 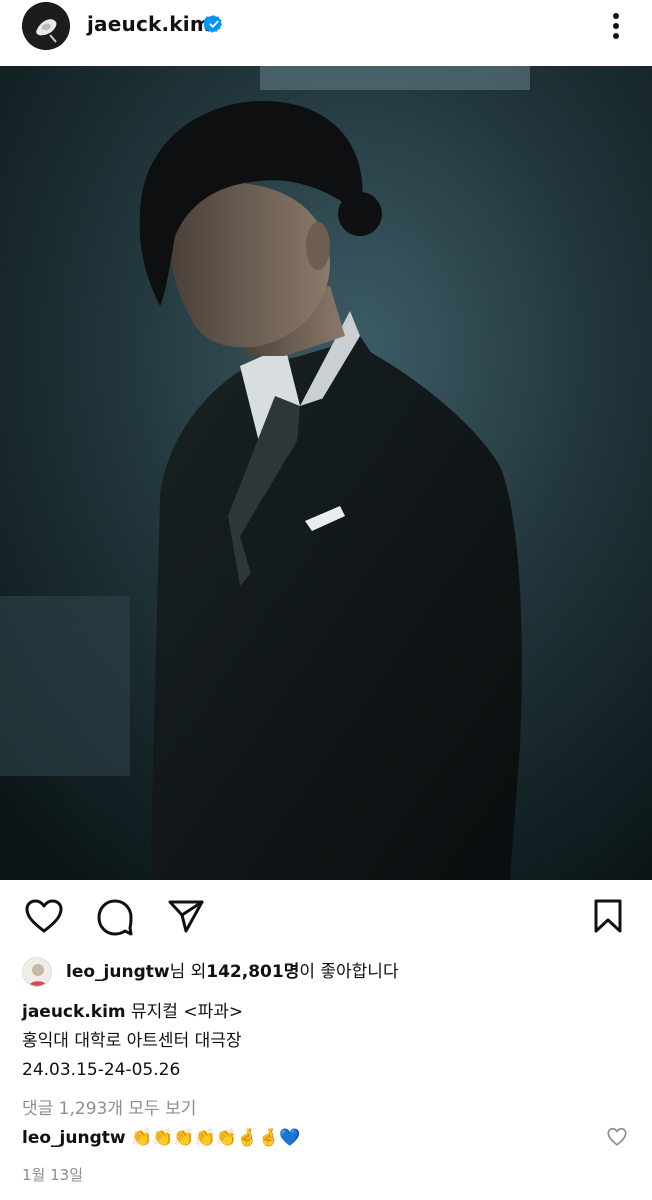 I want to click on user-avatar-icon, so click(x=37, y=972).